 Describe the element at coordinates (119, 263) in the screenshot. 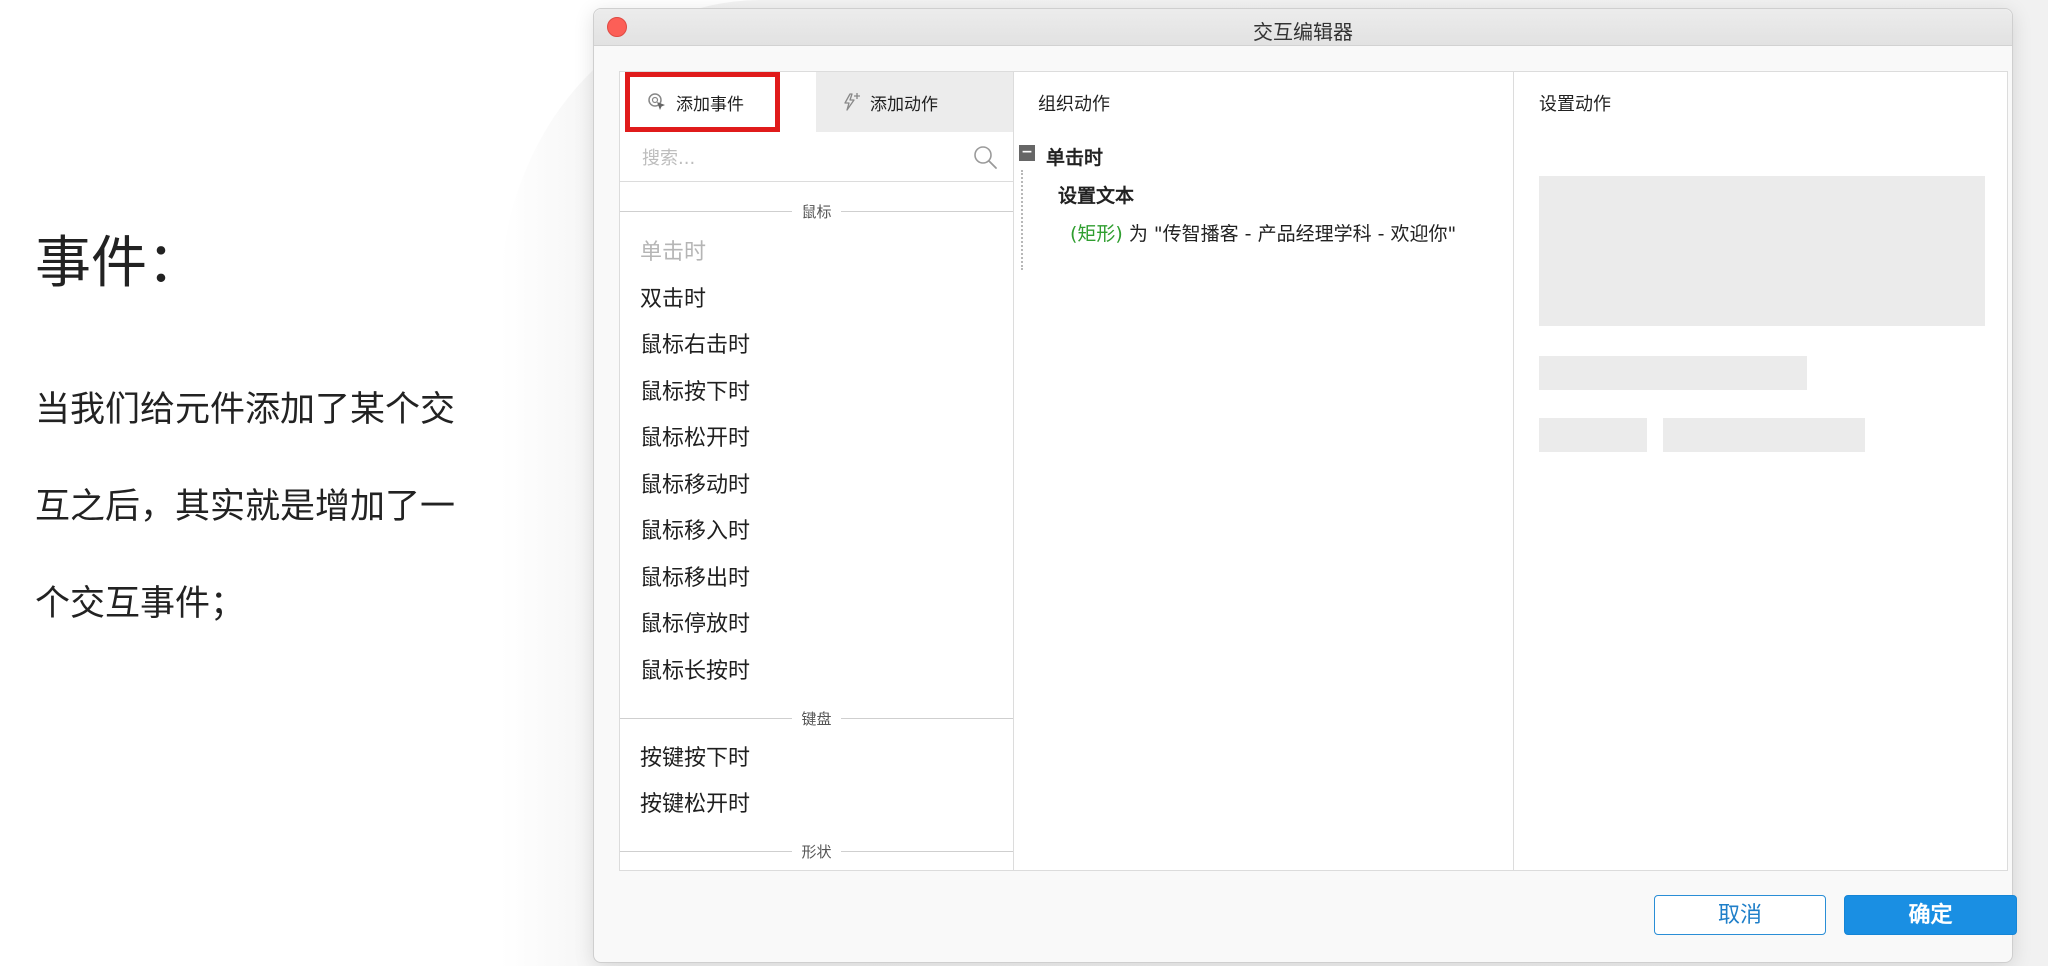

I see `slide-title: 事件：` at that location.